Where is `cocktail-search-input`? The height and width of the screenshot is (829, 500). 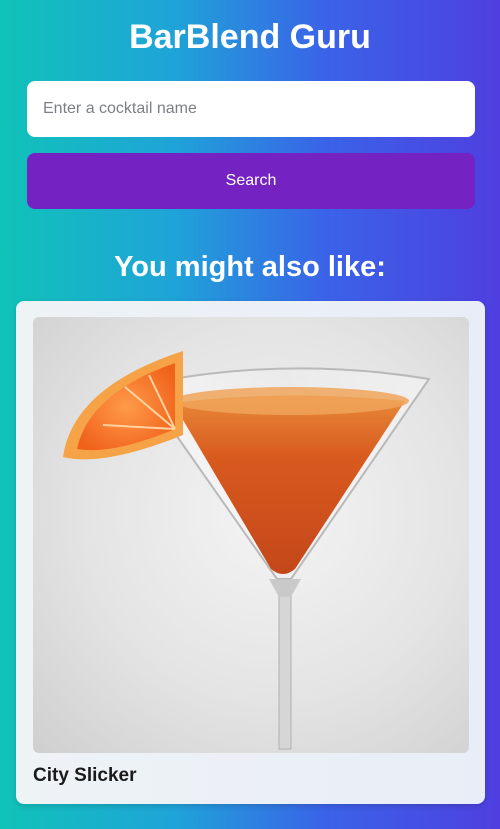
cocktail-search-input is located at coordinates (251, 109).